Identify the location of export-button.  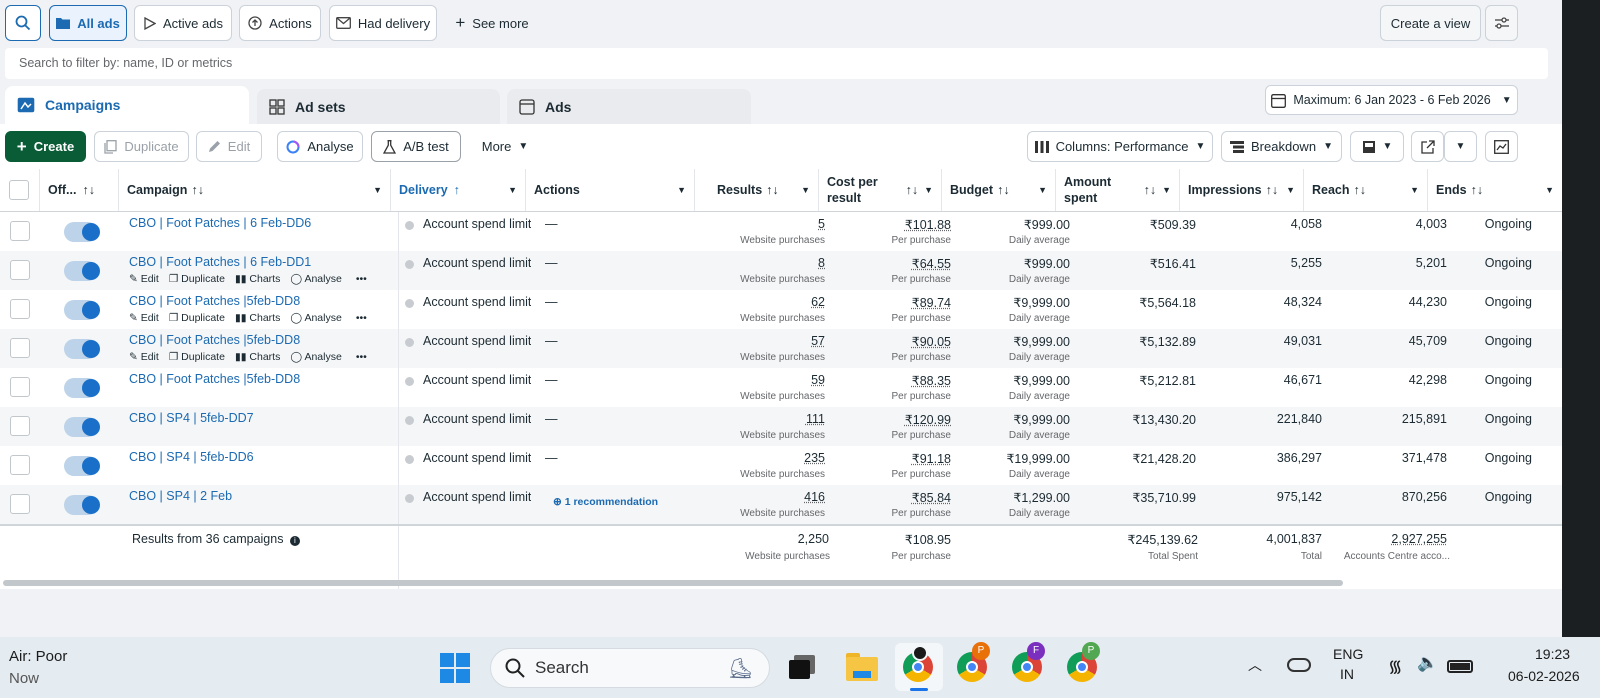
(1427, 146).